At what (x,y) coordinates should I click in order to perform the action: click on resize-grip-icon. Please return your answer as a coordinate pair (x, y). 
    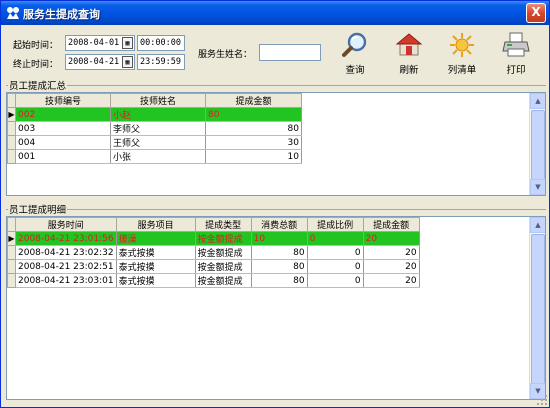
    Looking at the image, I should click on (542, 400).